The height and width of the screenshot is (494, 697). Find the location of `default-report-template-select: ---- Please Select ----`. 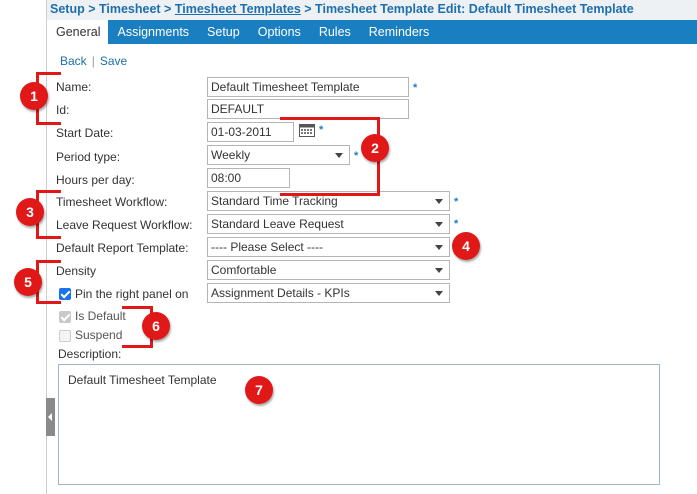

default-report-template-select: ---- Please Select ---- is located at coordinates (328, 247).